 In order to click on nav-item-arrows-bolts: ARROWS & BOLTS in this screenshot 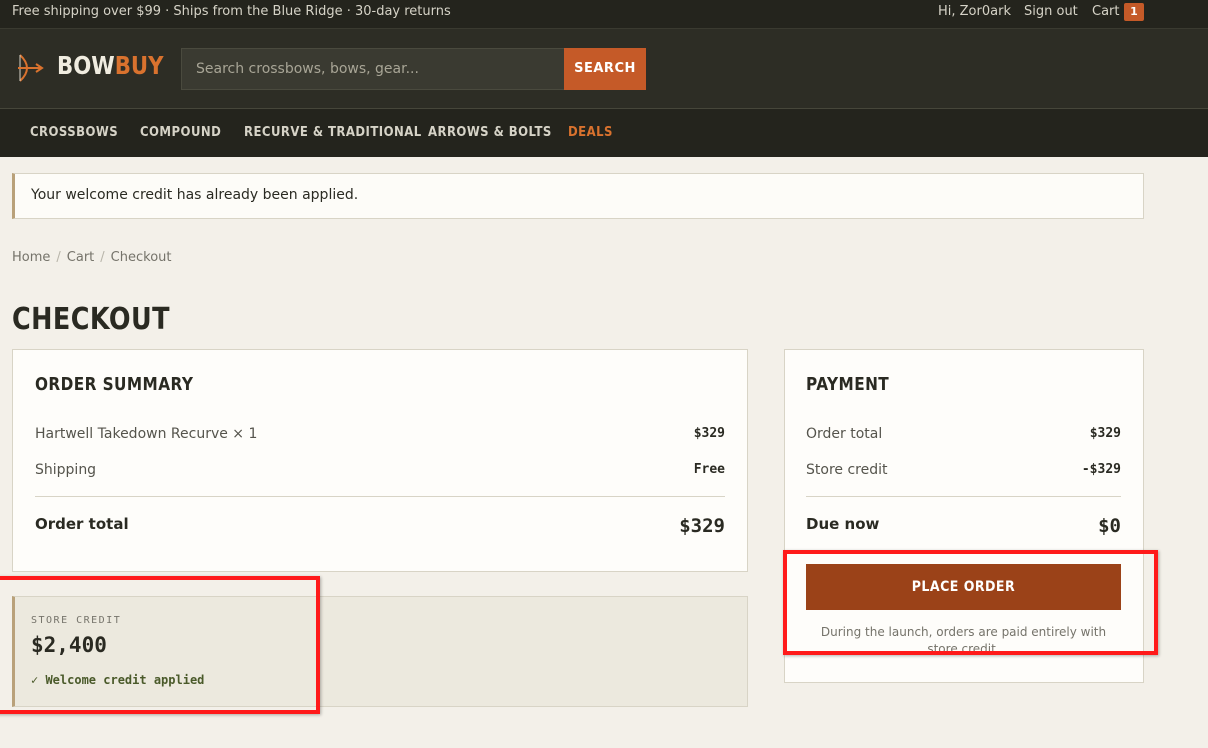, I will do `click(490, 132)`.